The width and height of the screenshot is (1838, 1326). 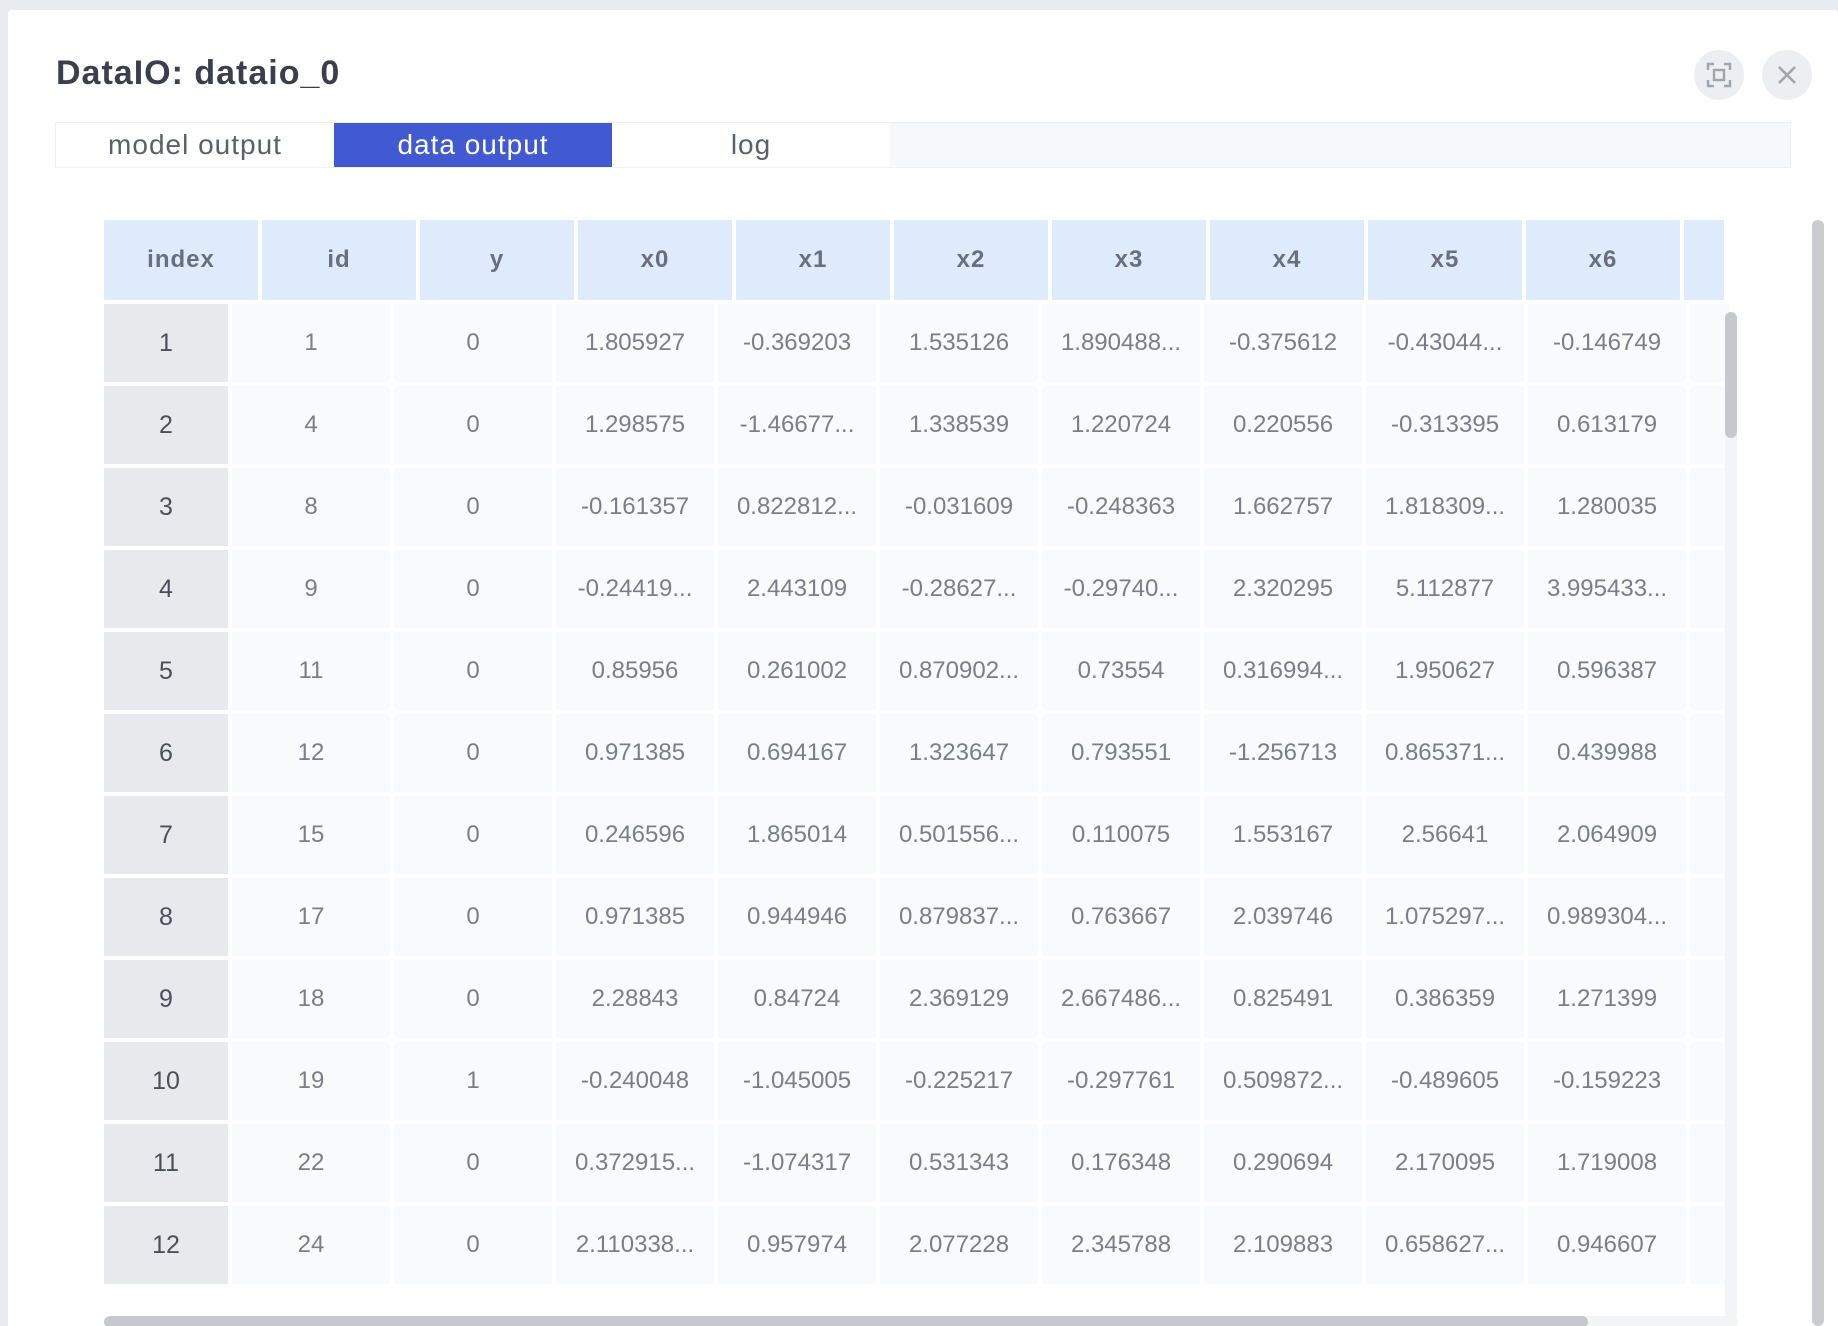 I want to click on column-header-x4: x4, so click(x=1287, y=260).